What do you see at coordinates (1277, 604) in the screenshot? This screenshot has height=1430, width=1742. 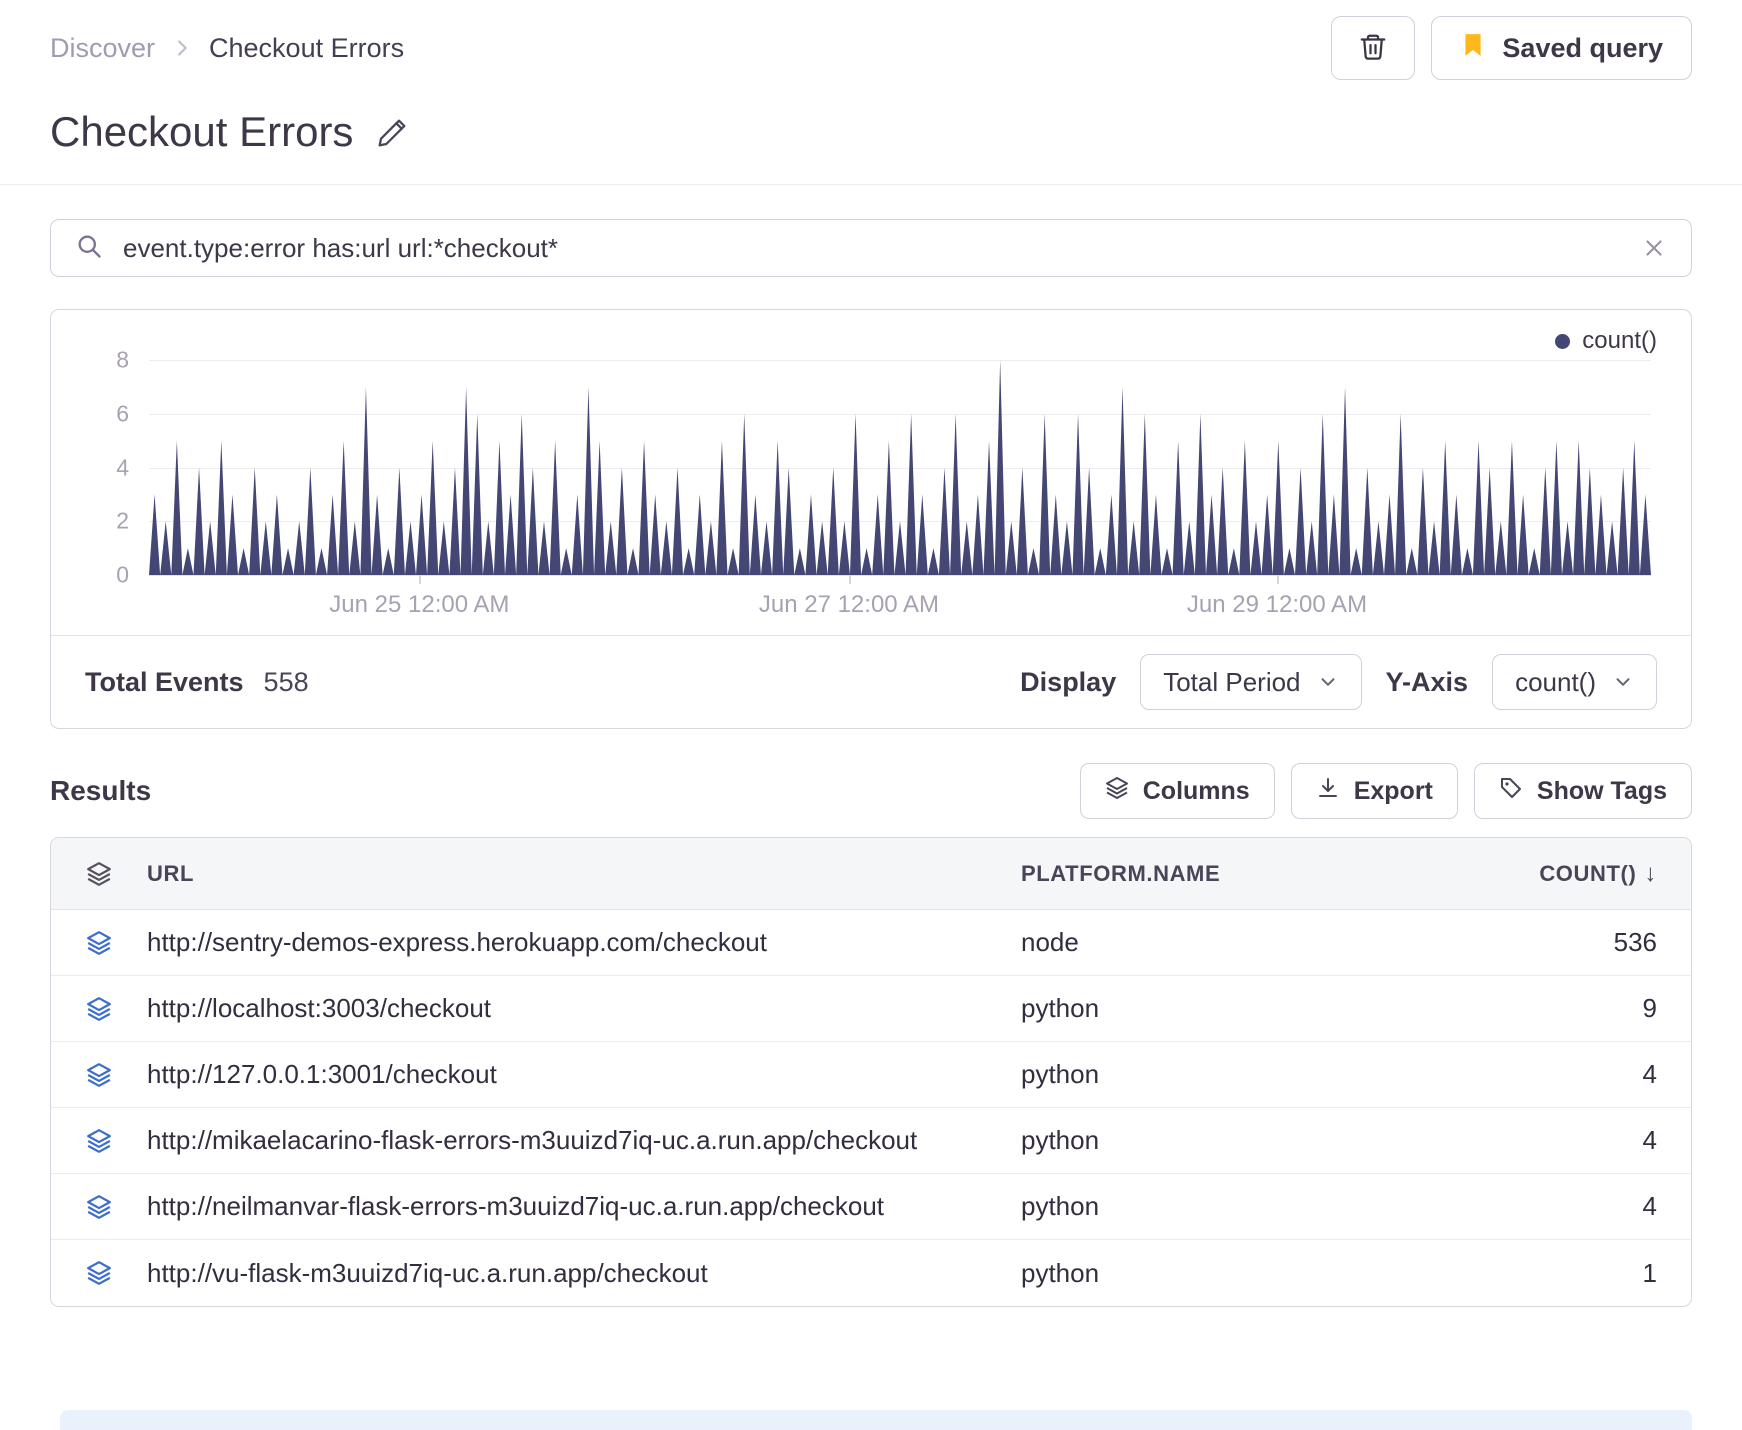 I see `x-axis-tick-label: Jun 29 12:00 AM` at bounding box center [1277, 604].